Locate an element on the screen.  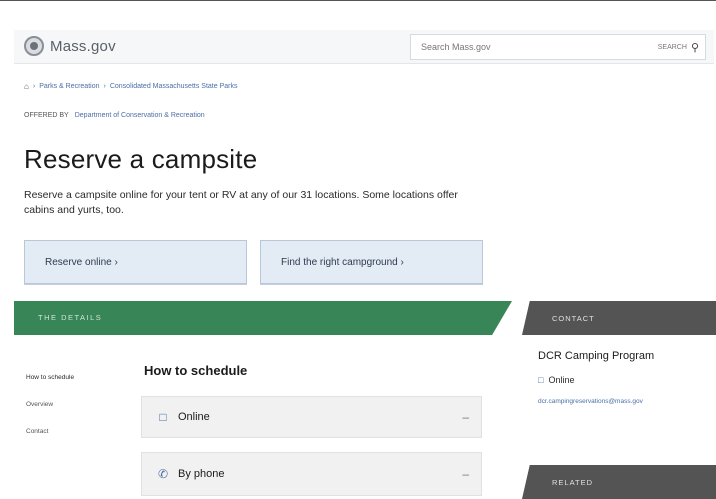
site-logo: Mass.gov is located at coordinates (70, 46).